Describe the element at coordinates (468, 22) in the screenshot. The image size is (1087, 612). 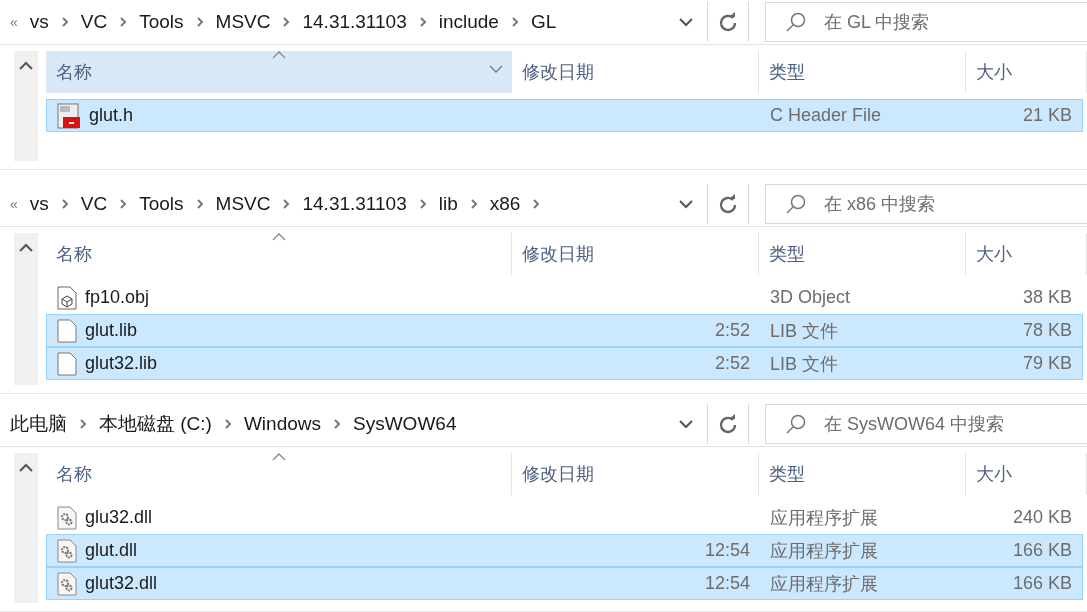
I see `breadcrumb-item: include` at that location.